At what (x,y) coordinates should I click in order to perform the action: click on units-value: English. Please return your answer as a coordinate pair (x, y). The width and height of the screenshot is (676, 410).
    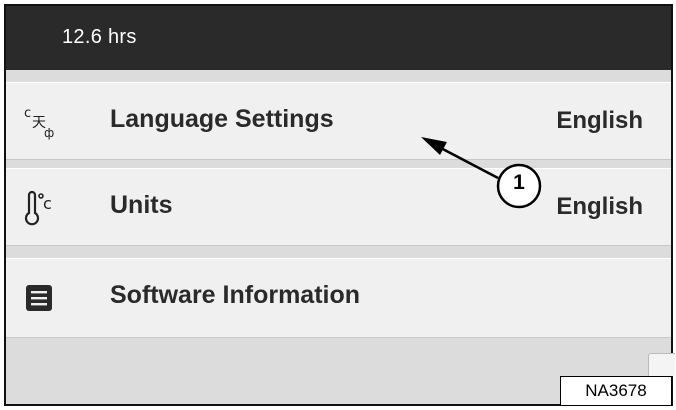
    Looking at the image, I should click on (599, 206).